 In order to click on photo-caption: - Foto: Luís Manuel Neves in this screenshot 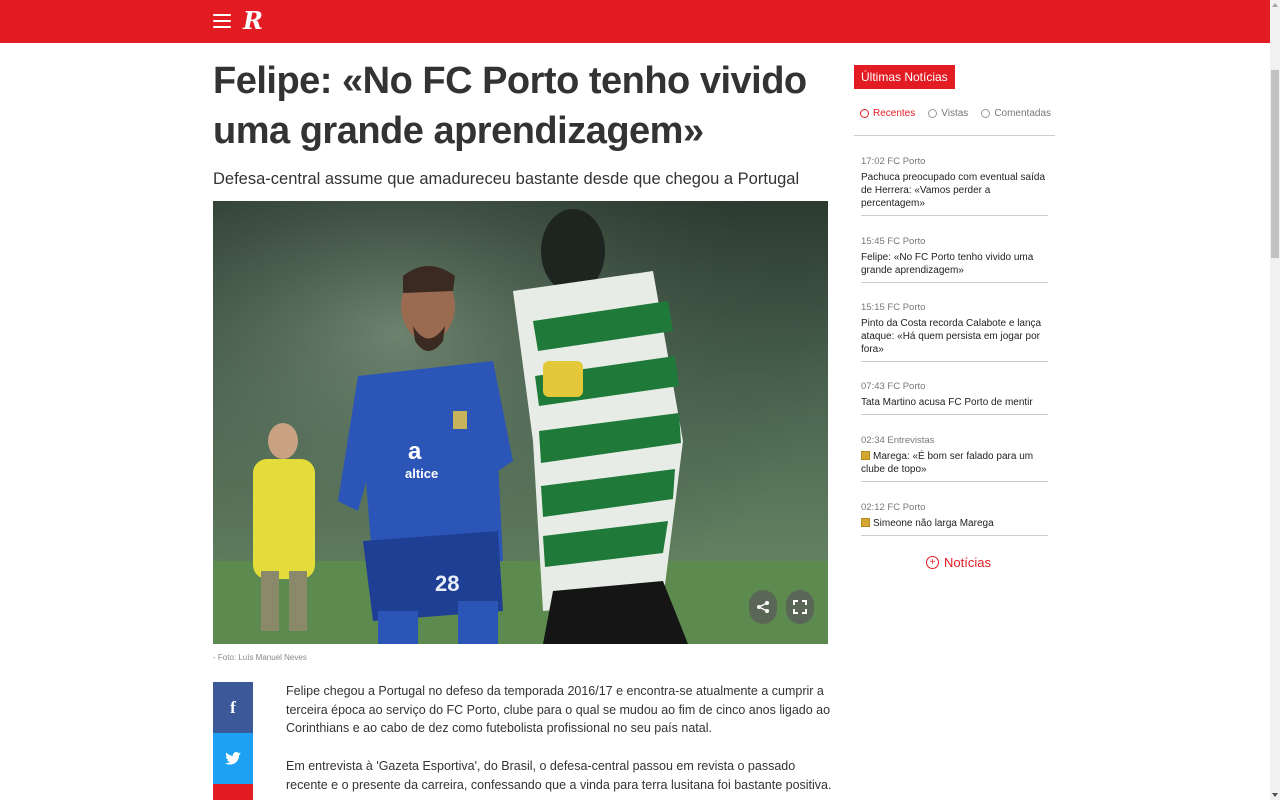, I will do `click(260, 657)`.